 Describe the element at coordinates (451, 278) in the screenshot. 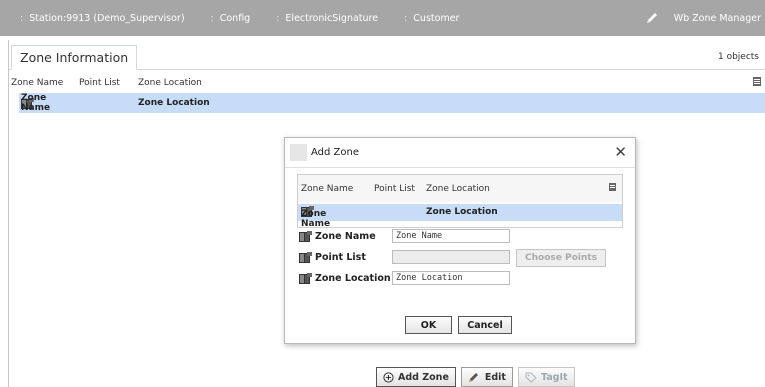

I see `zone-location-input: Zone Location` at that location.